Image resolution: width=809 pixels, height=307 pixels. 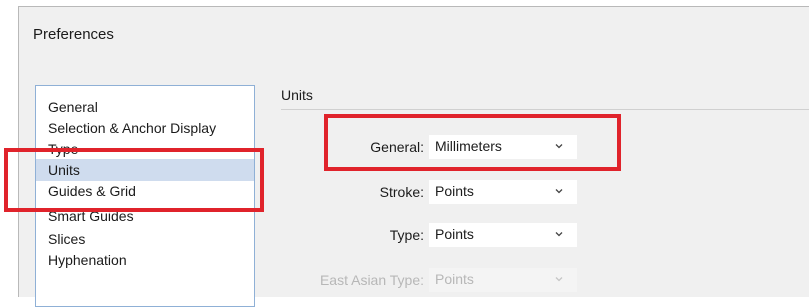 What do you see at coordinates (371, 280) in the screenshot?
I see `east-asian-type-units-label: East Asian Type:` at bounding box center [371, 280].